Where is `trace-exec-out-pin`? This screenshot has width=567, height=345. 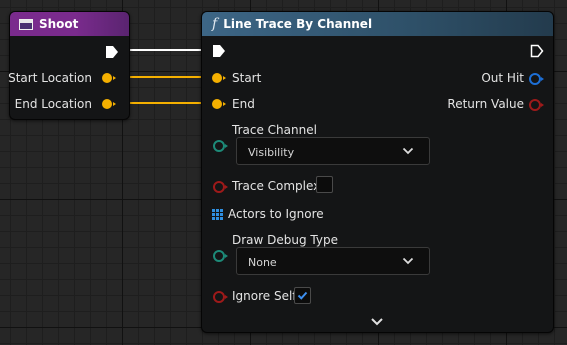 trace-exec-out-pin is located at coordinates (537, 51).